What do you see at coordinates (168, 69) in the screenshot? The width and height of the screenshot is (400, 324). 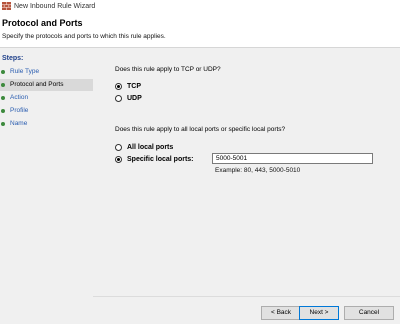 I see `protocol-question: Does this rule apply to TCP or UDP?` at bounding box center [168, 69].